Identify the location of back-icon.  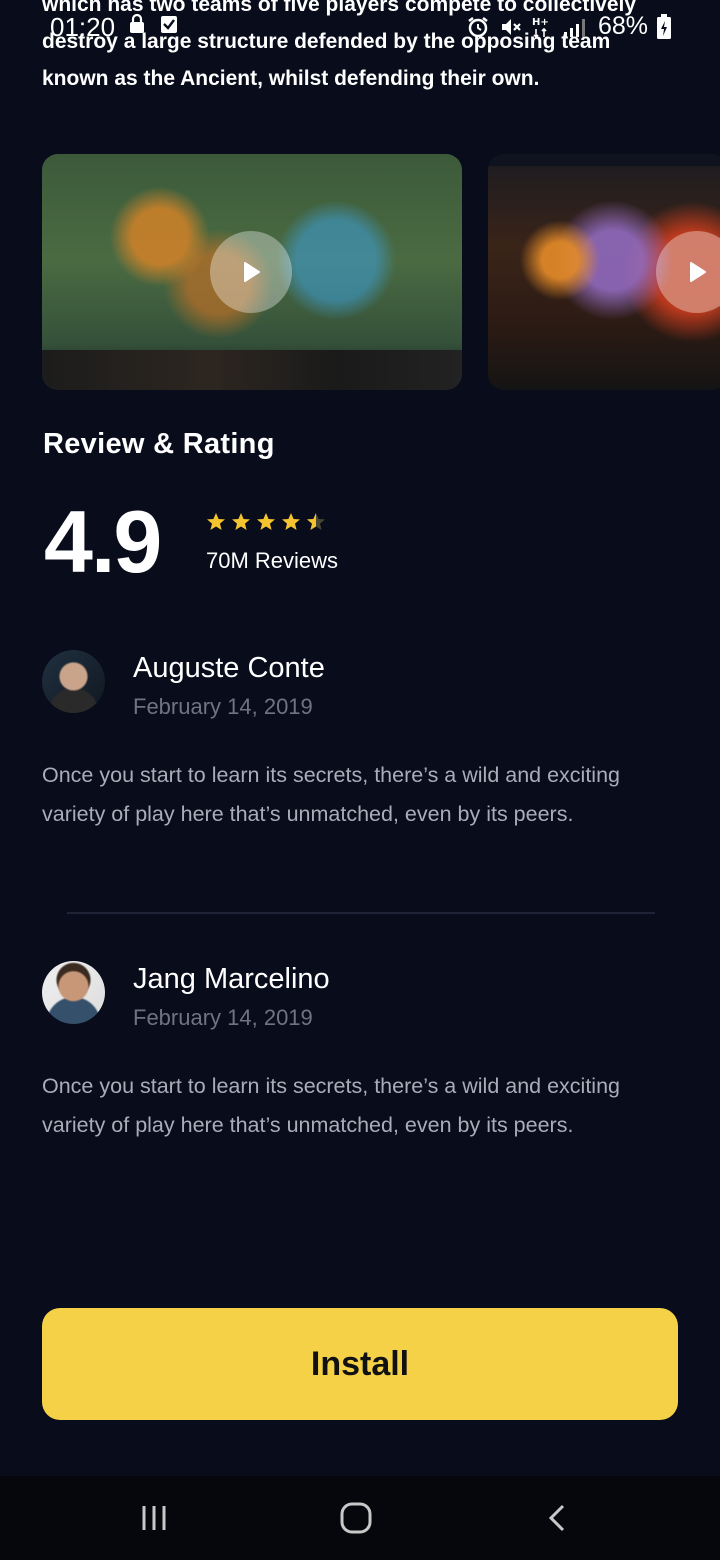
(556, 1518).